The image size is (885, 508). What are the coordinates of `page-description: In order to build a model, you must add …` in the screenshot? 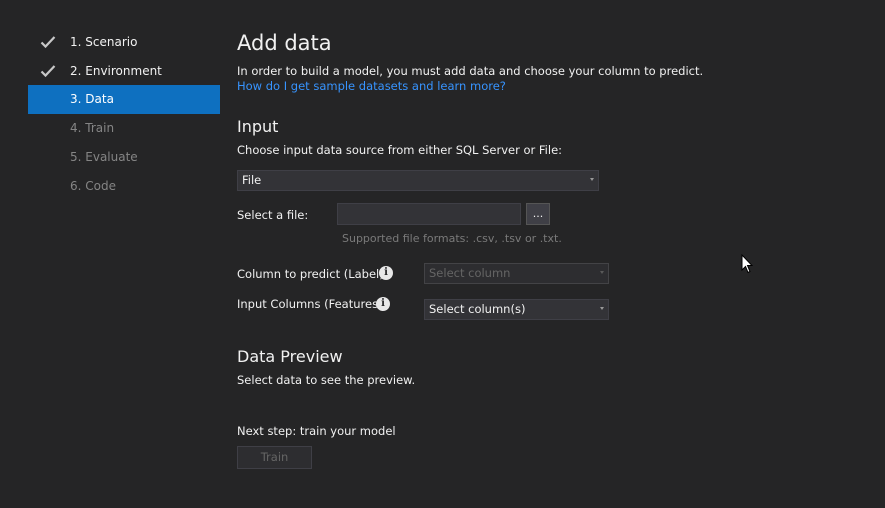 It's located at (470, 71).